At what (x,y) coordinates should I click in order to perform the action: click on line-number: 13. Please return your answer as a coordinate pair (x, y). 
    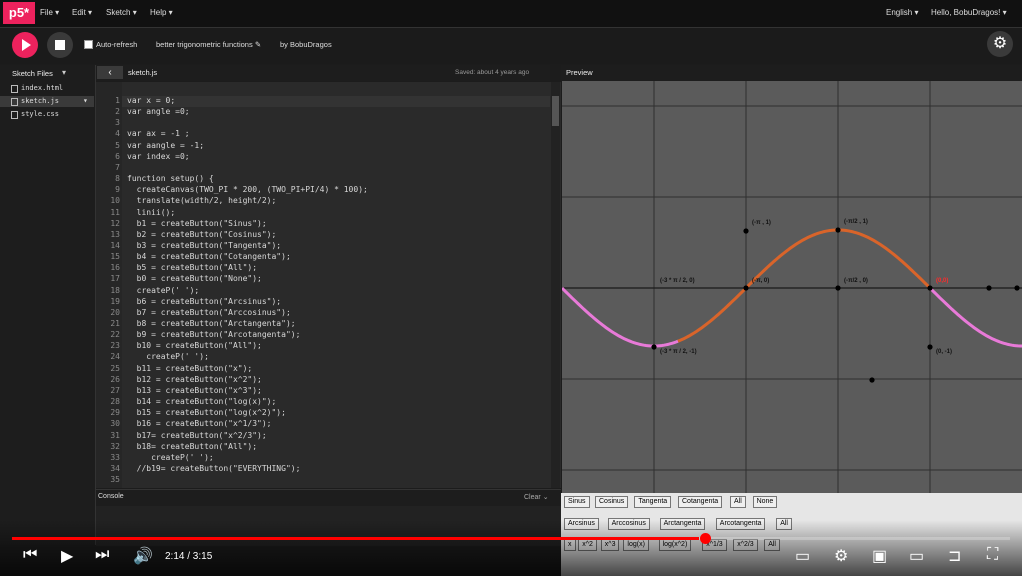
    Looking at the image, I should click on (115, 234).